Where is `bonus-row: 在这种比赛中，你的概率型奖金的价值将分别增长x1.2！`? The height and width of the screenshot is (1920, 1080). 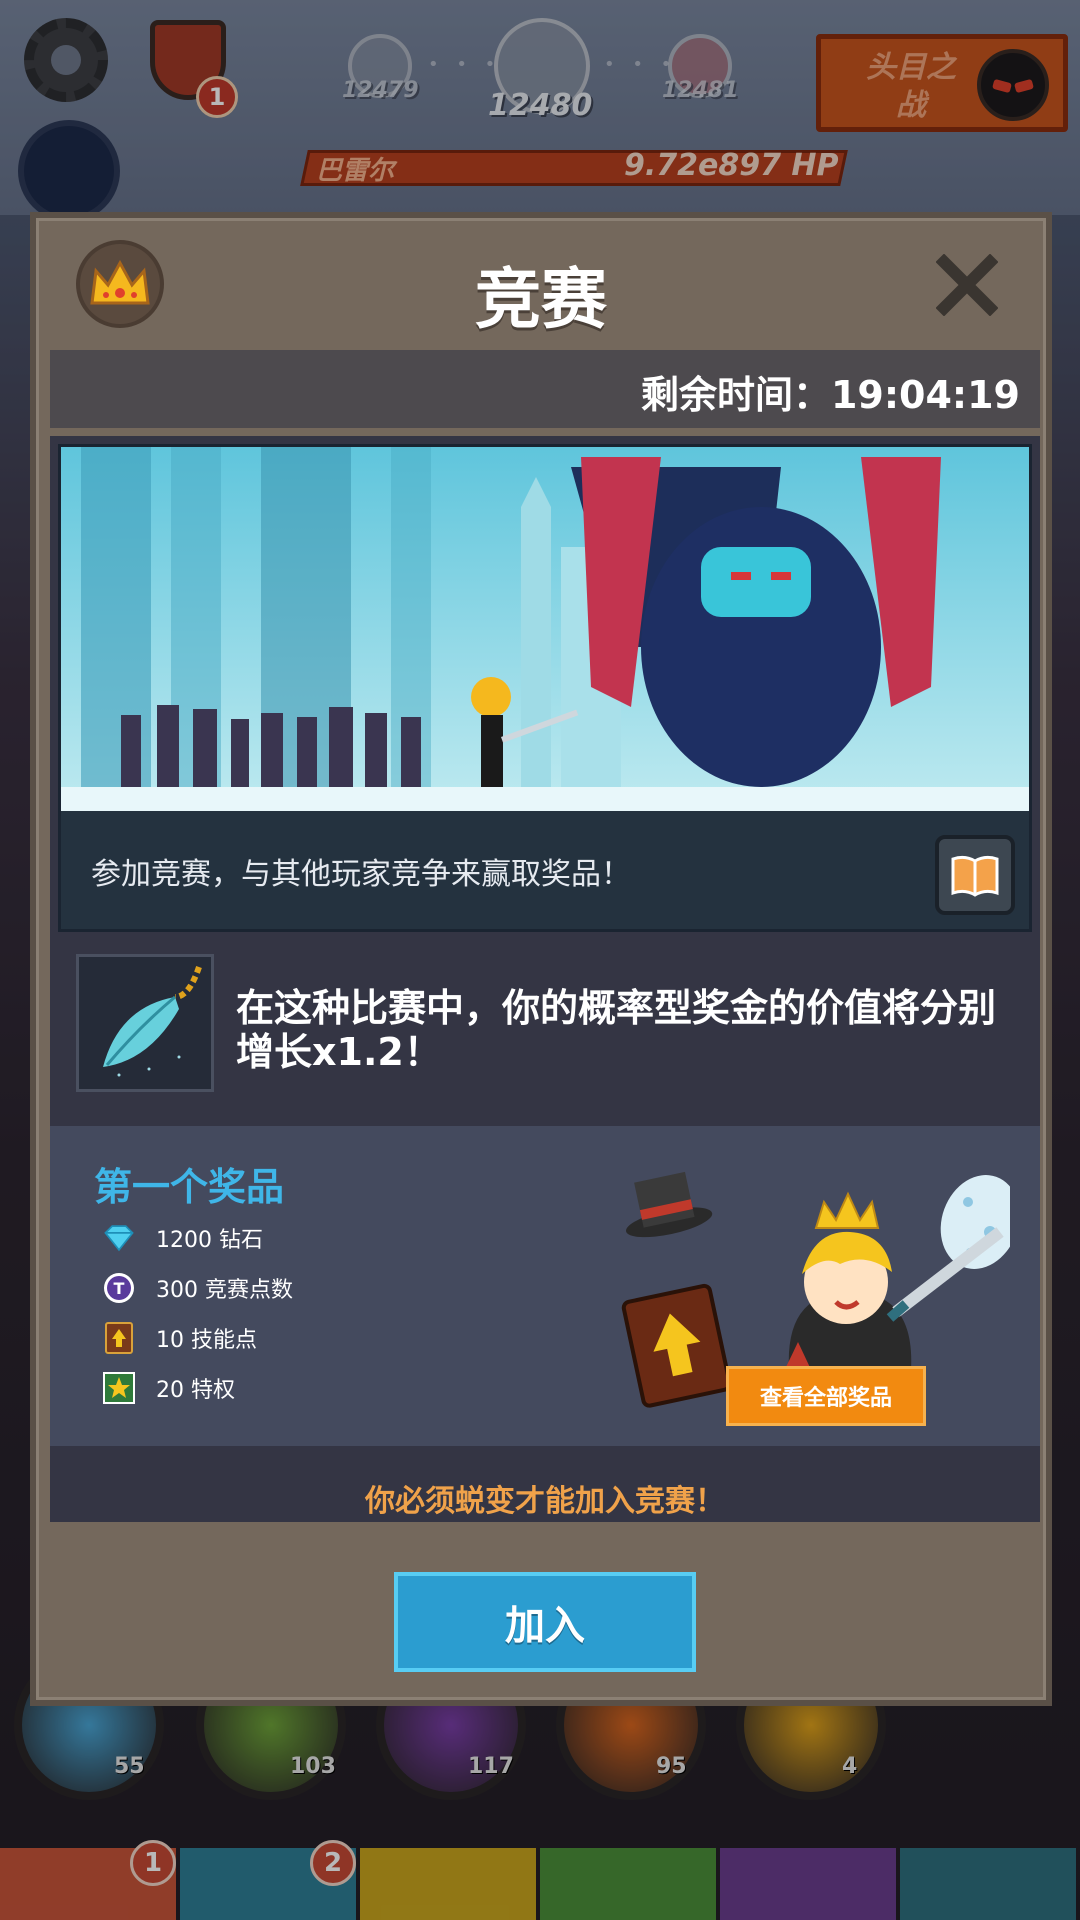
bonus-row: 在这种比赛中，你的概率型奖金的价值将分别增长x1.2！ is located at coordinates (545, 1025).